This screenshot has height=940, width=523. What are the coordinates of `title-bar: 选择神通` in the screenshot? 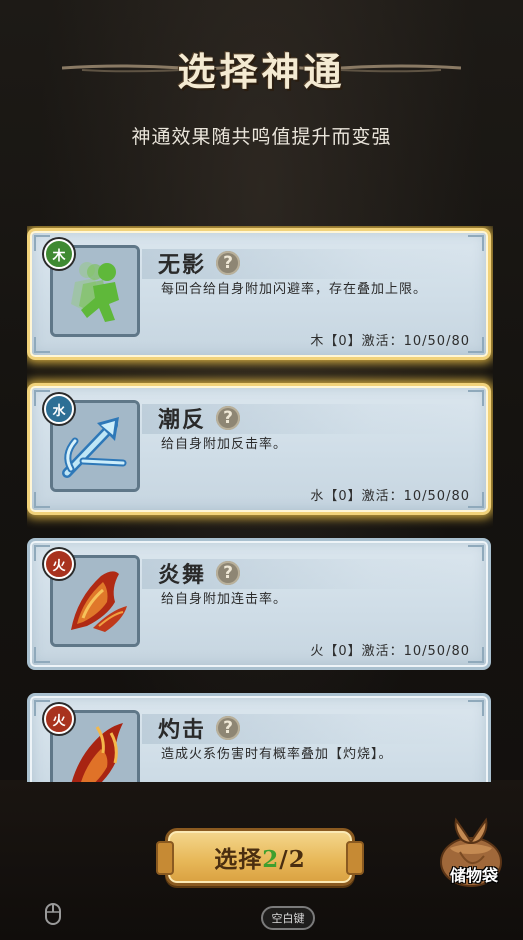 It's located at (261, 68).